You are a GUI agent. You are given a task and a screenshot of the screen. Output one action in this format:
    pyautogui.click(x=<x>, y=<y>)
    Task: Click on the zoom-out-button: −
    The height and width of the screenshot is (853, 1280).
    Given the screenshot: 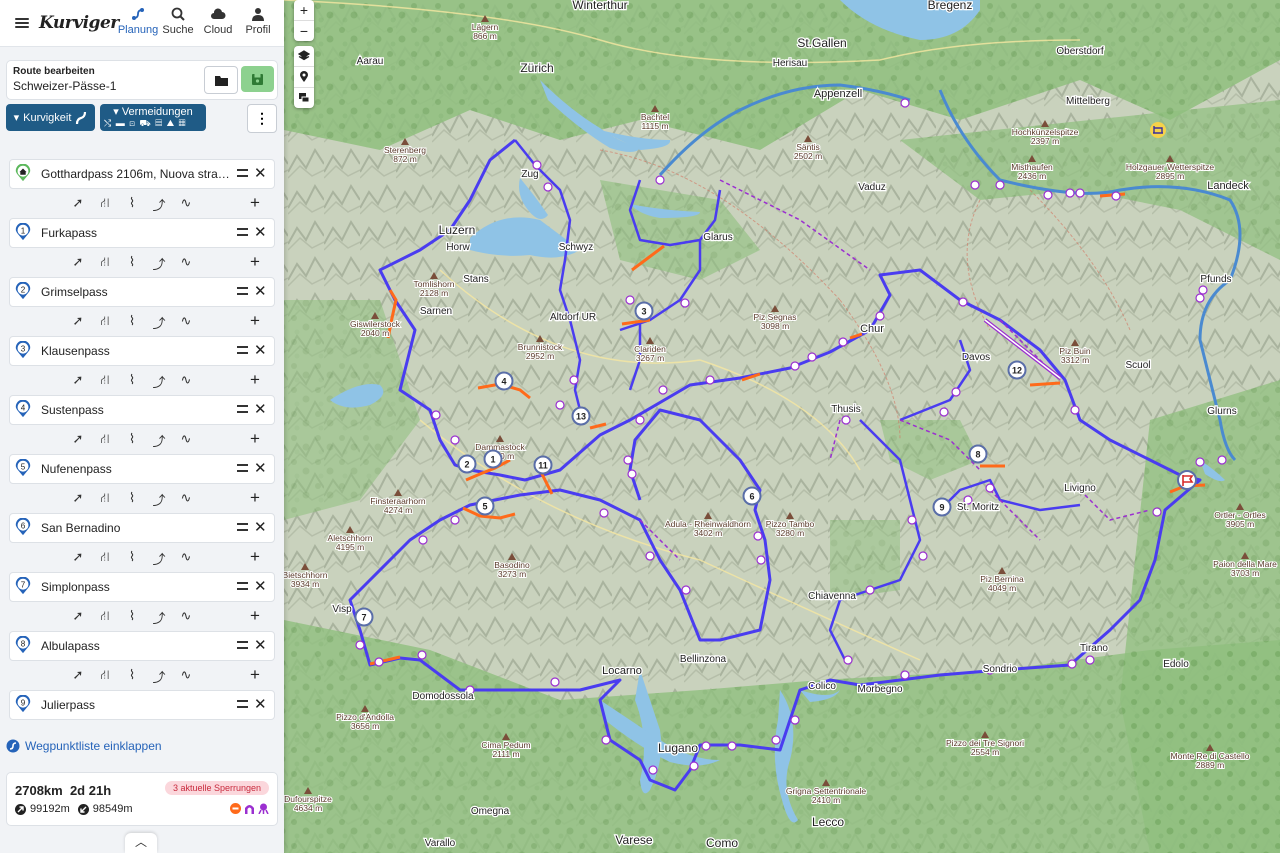 What is the action you would take?
    pyautogui.click(x=304, y=30)
    